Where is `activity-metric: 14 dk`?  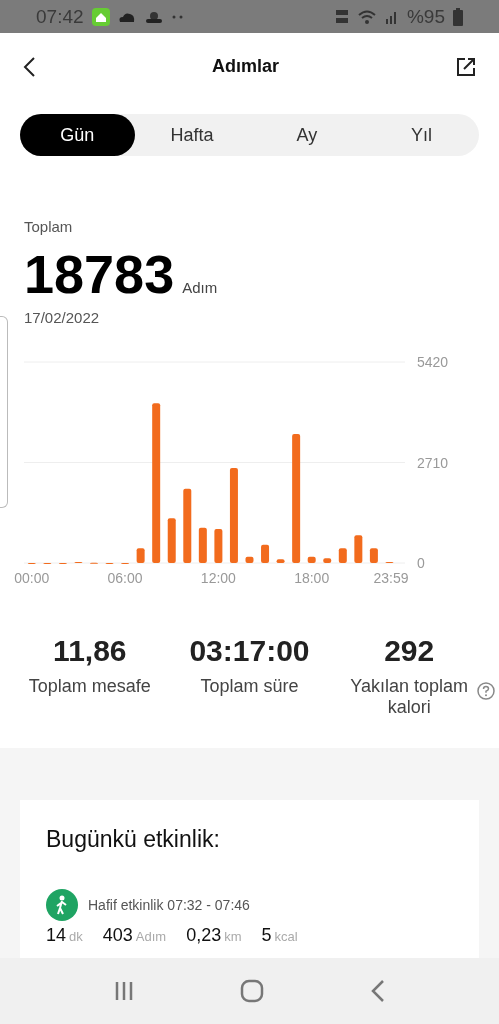
activity-metric: 14 dk is located at coordinates (64, 935).